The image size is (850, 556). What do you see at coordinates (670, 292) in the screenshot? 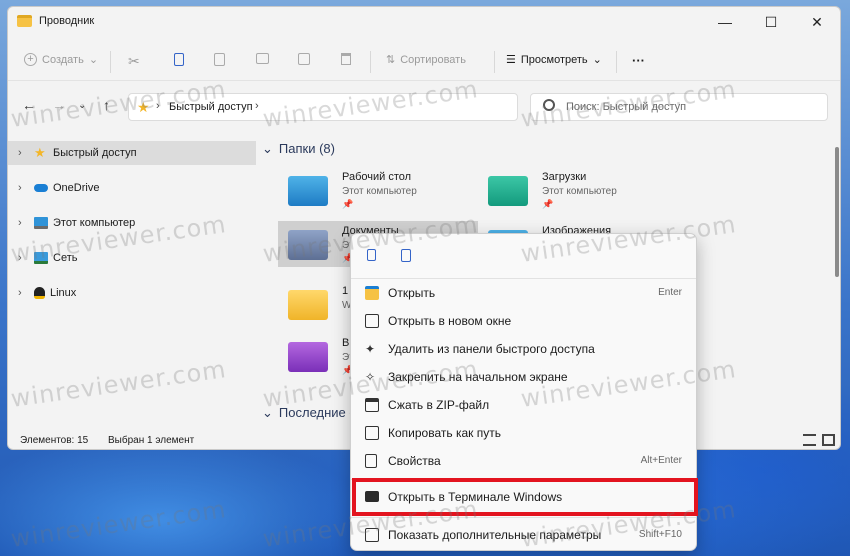
I see `menu-item-shortcut: Enter` at bounding box center [670, 292].